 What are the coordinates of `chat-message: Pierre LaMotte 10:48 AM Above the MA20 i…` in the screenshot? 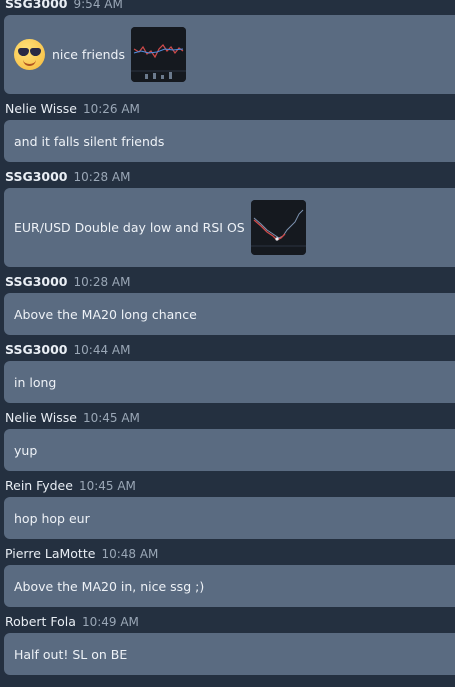 It's located at (227, 574).